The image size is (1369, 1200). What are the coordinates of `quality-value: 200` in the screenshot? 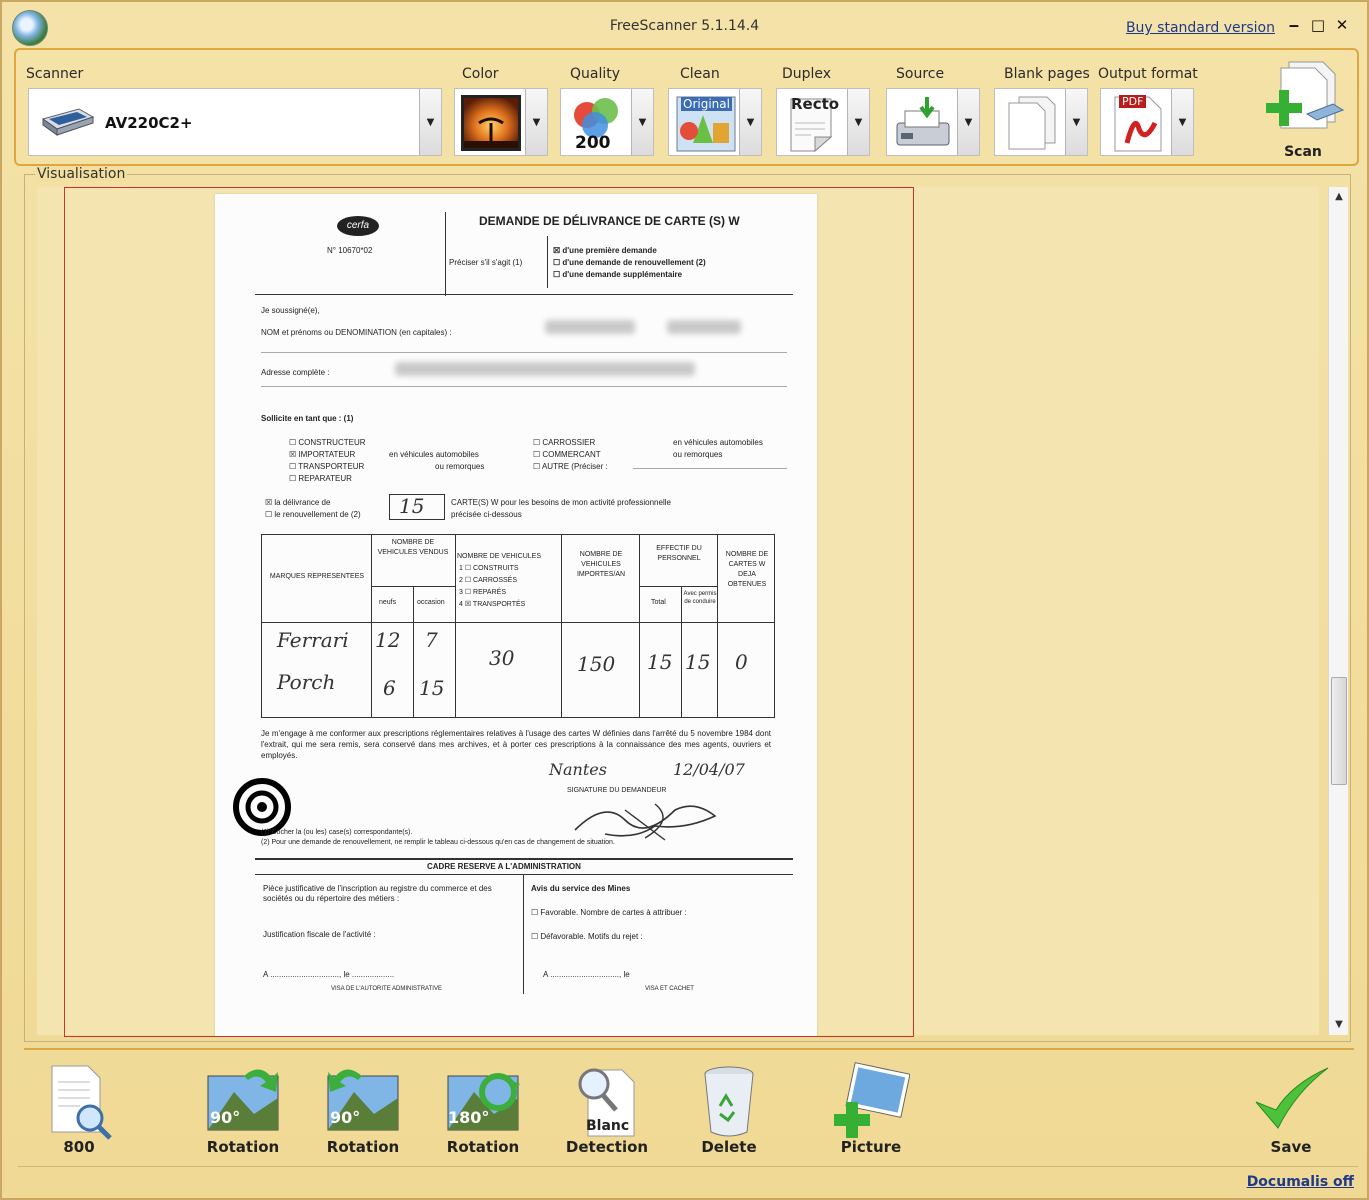 It's located at (593, 143).